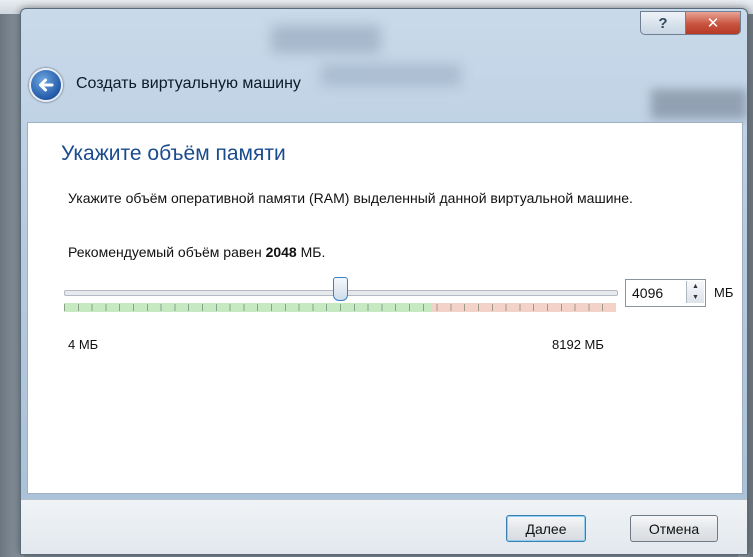 The width and height of the screenshot is (753, 557). I want to click on memory-unit-label: МБ, so click(724, 292).